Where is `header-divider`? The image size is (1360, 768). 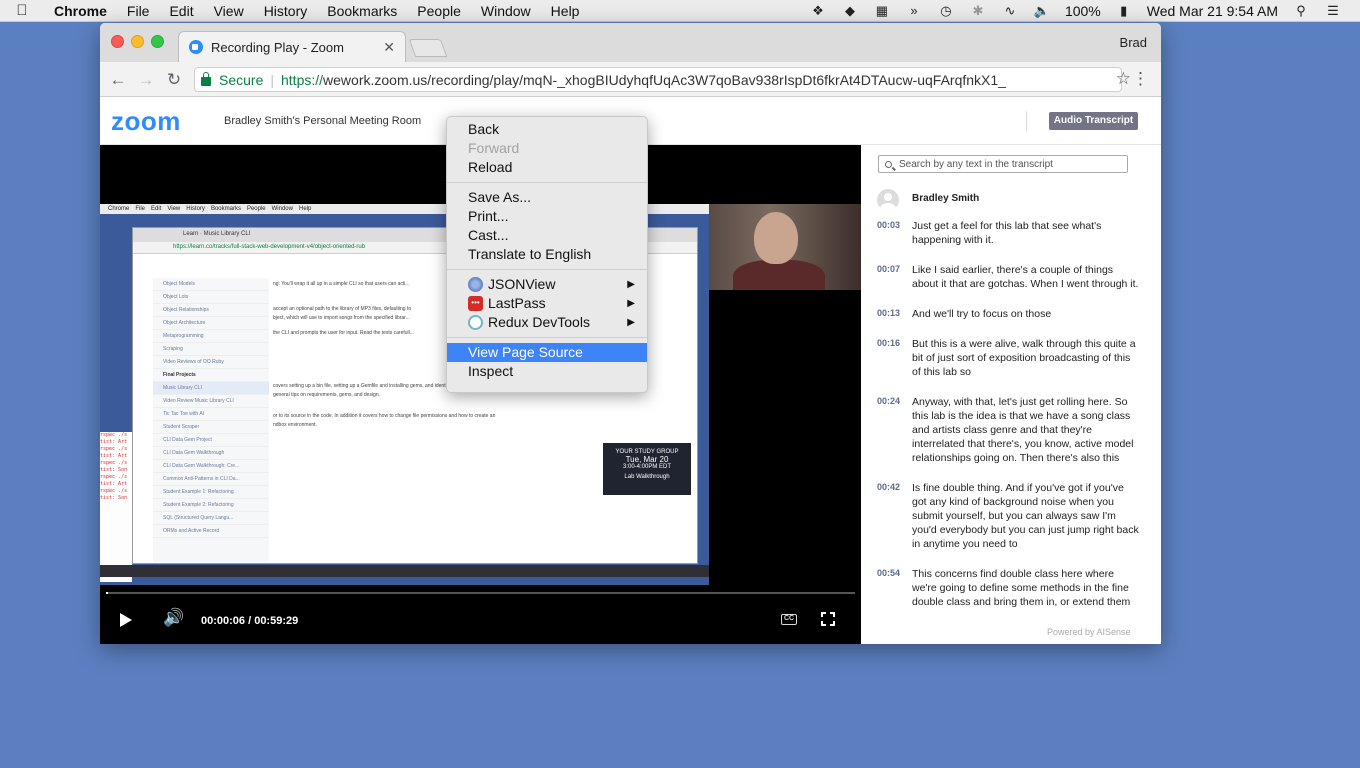
header-divider is located at coordinates (1026, 121).